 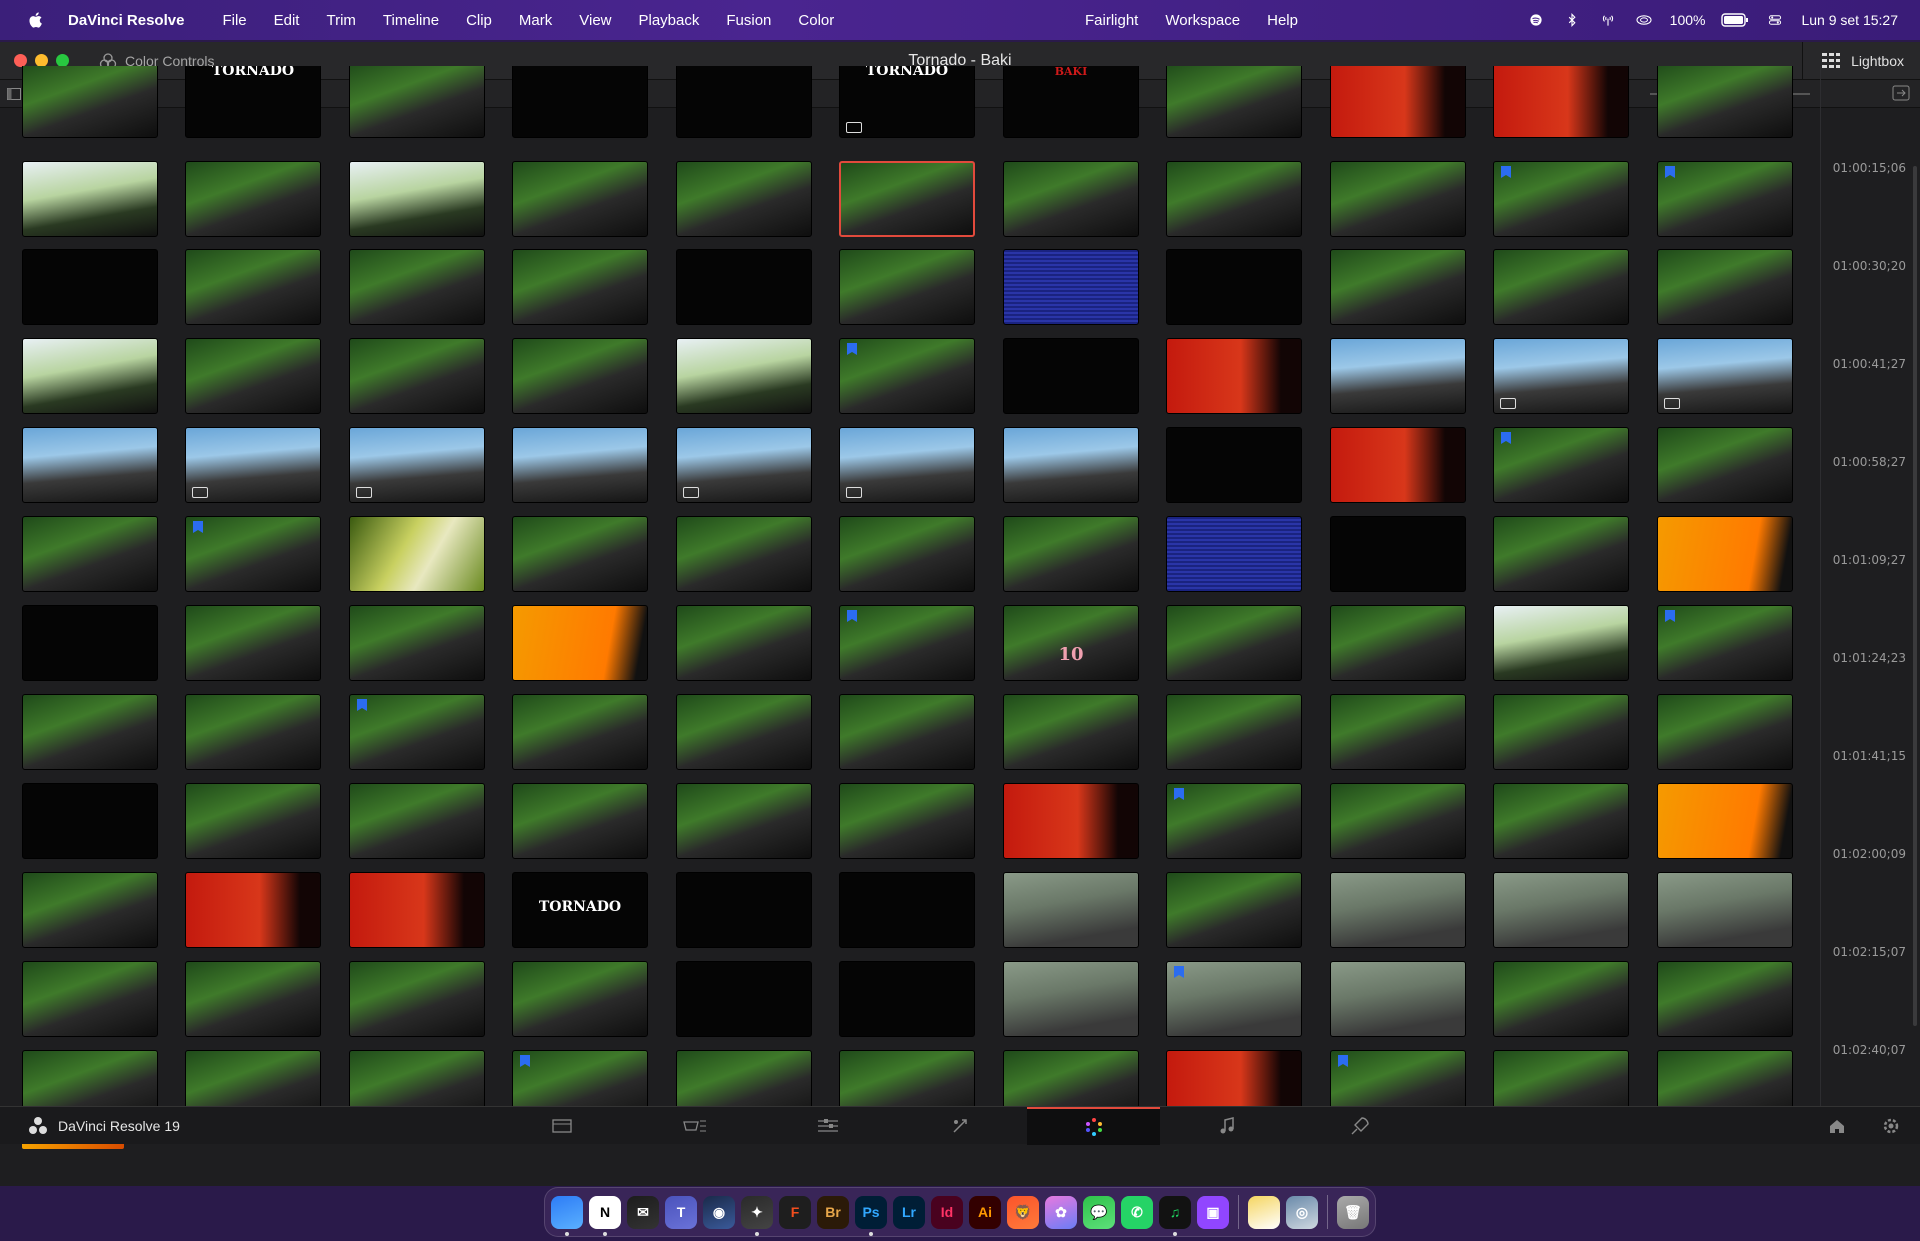 I want to click on dock-icon-trash: 🗑, so click(x=1352, y=1212).